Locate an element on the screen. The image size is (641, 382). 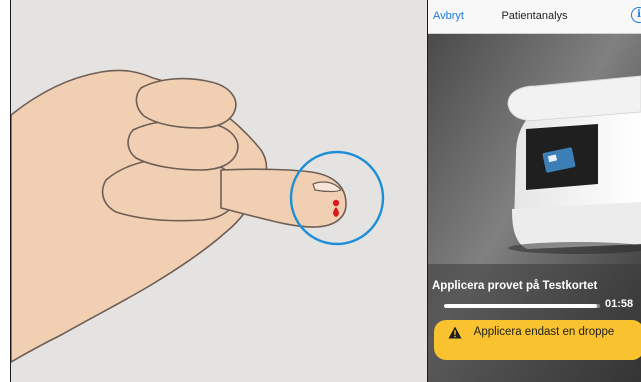
page-title: Patientanalys is located at coordinates (534, 16).